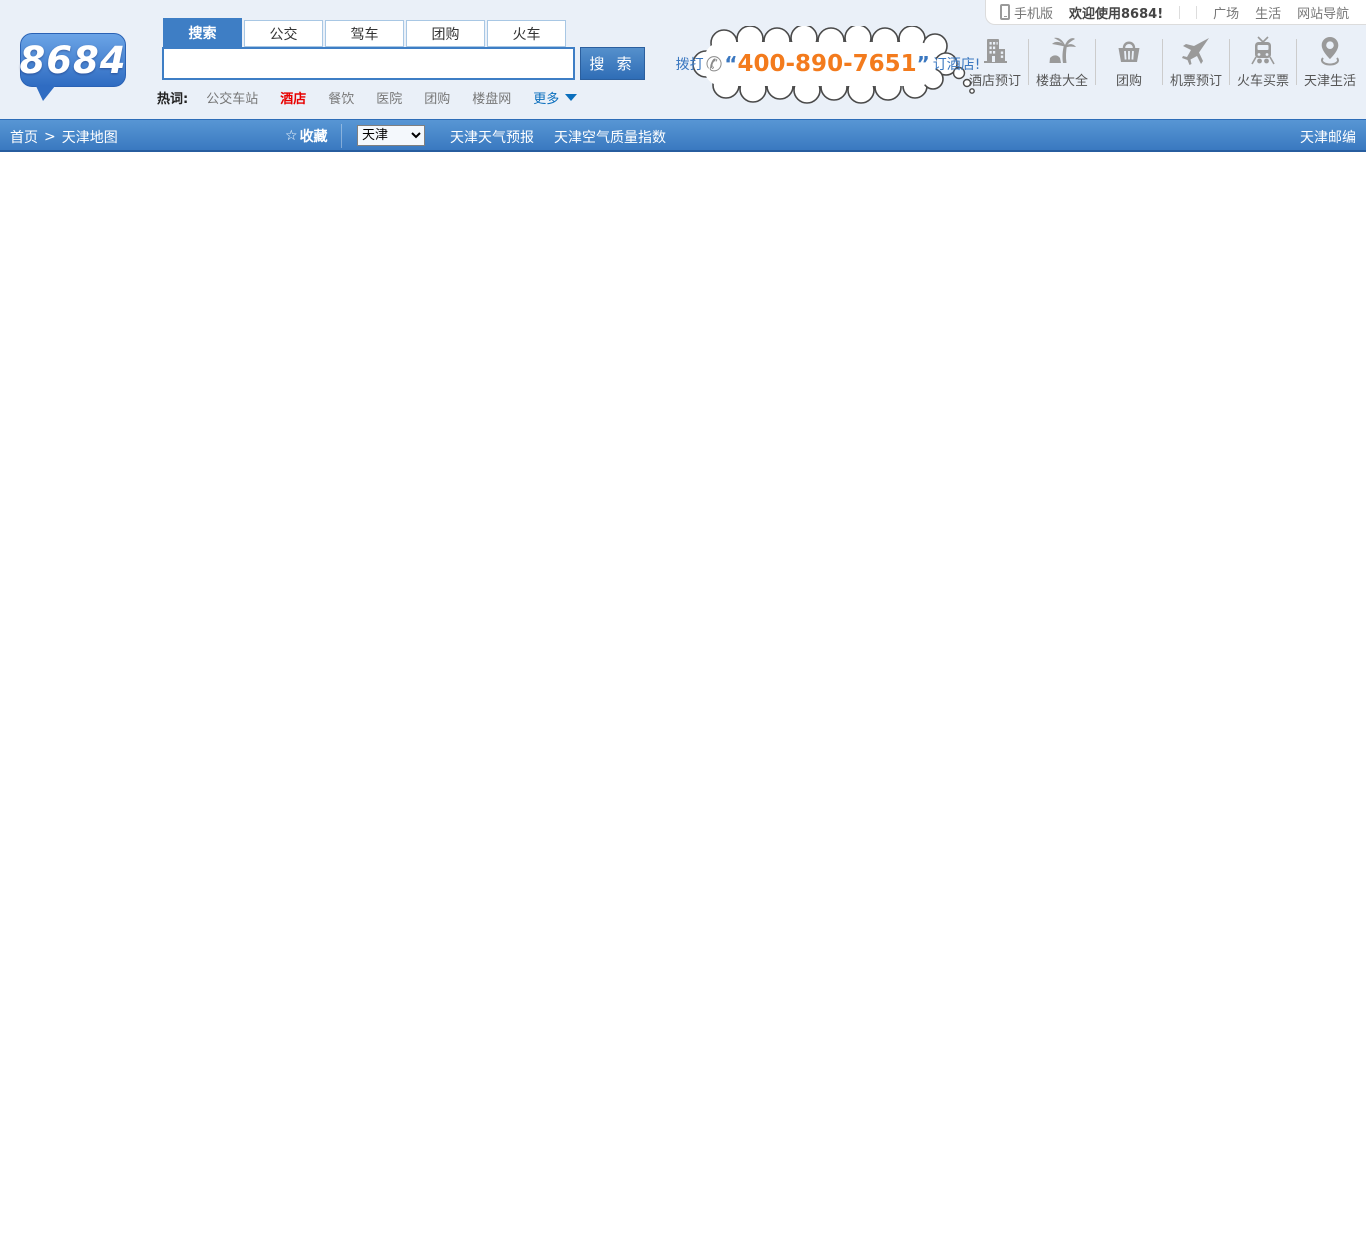 The width and height of the screenshot is (1366, 1242). What do you see at coordinates (293, 97) in the screenshot?
I see `hotword-hotel: 酒店` at bounding box center [293, 97].